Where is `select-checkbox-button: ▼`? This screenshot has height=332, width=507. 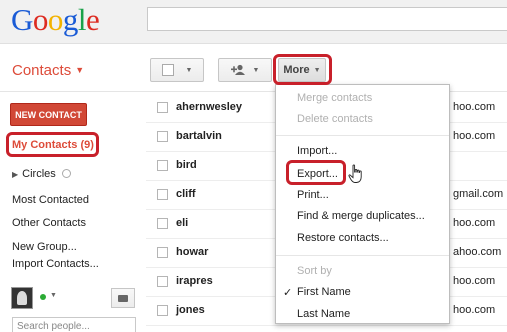 select-checkbox-button: ▼ is located at coordinates (177, 70).